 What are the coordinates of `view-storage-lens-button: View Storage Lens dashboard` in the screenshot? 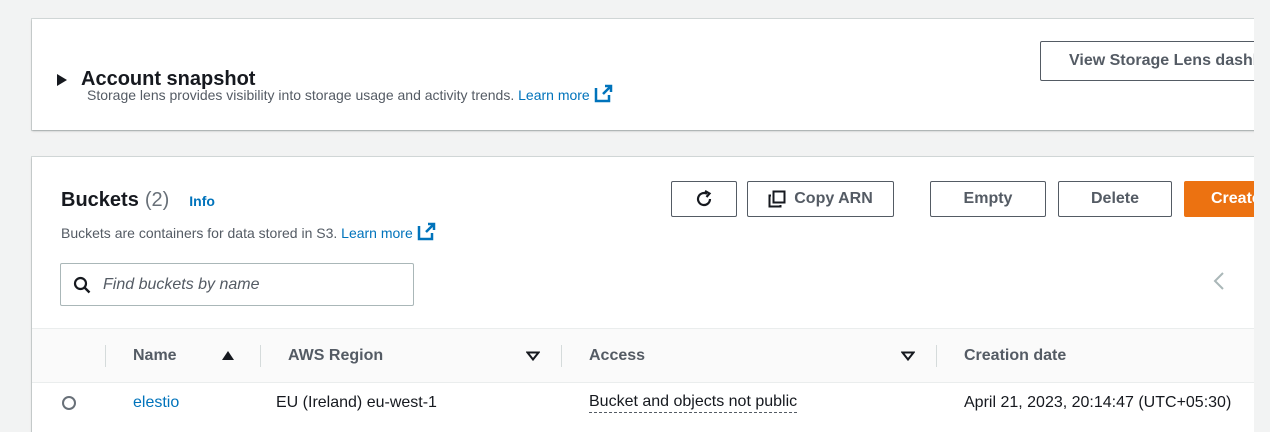 It's located at (1147, 61).